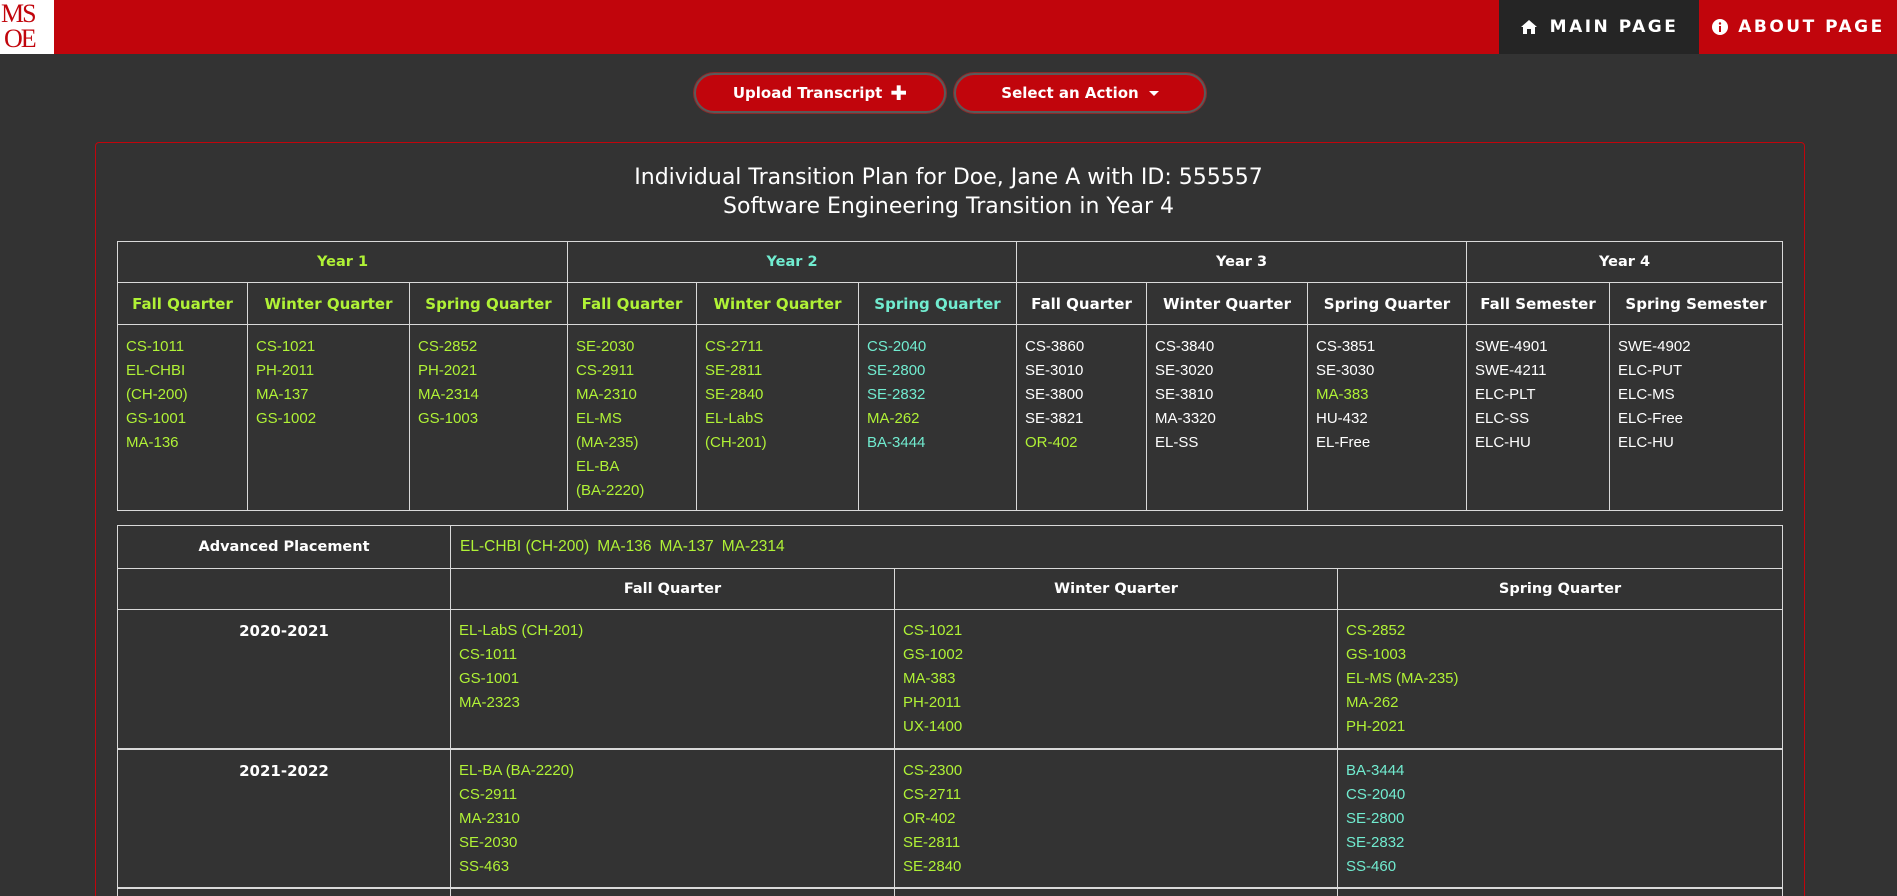 This screenshot has width=1897, height=896. Describe the element at coordinates (672, 679) in the screenshot. I see `history-fall-cell: EL-LabS (CH-201) CS-1011 GS-1001 MA-2323` at that location.